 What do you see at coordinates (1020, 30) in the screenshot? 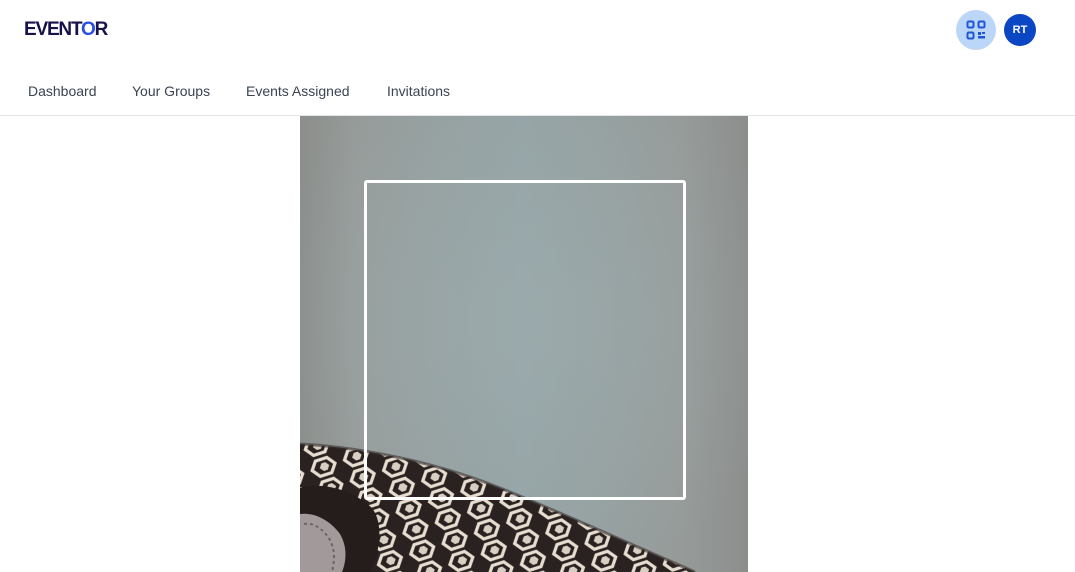
I see `user-avatar: RT` at bounding box center [1020, 30].